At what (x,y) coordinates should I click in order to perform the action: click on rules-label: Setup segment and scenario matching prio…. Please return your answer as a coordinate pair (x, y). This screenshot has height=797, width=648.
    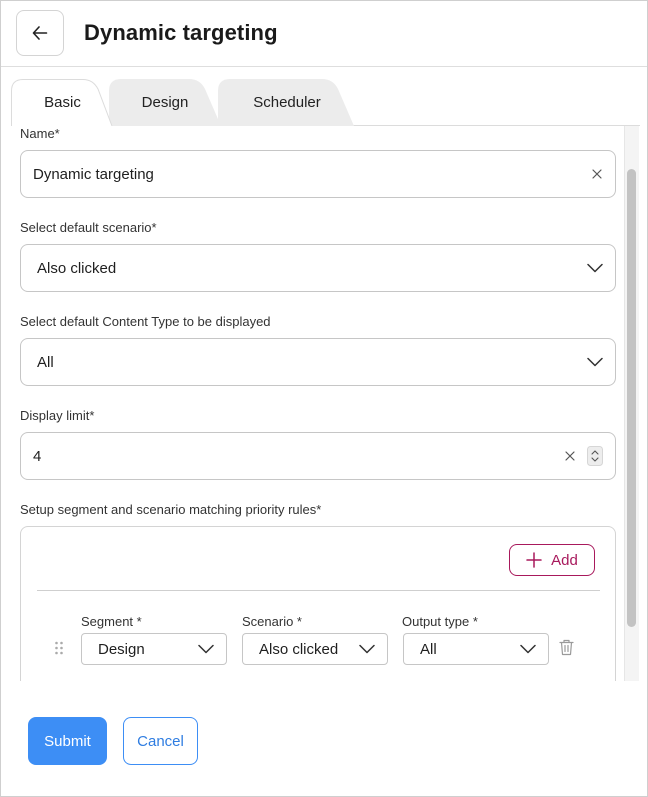
    Looking at the image, I should click on (171, 509).